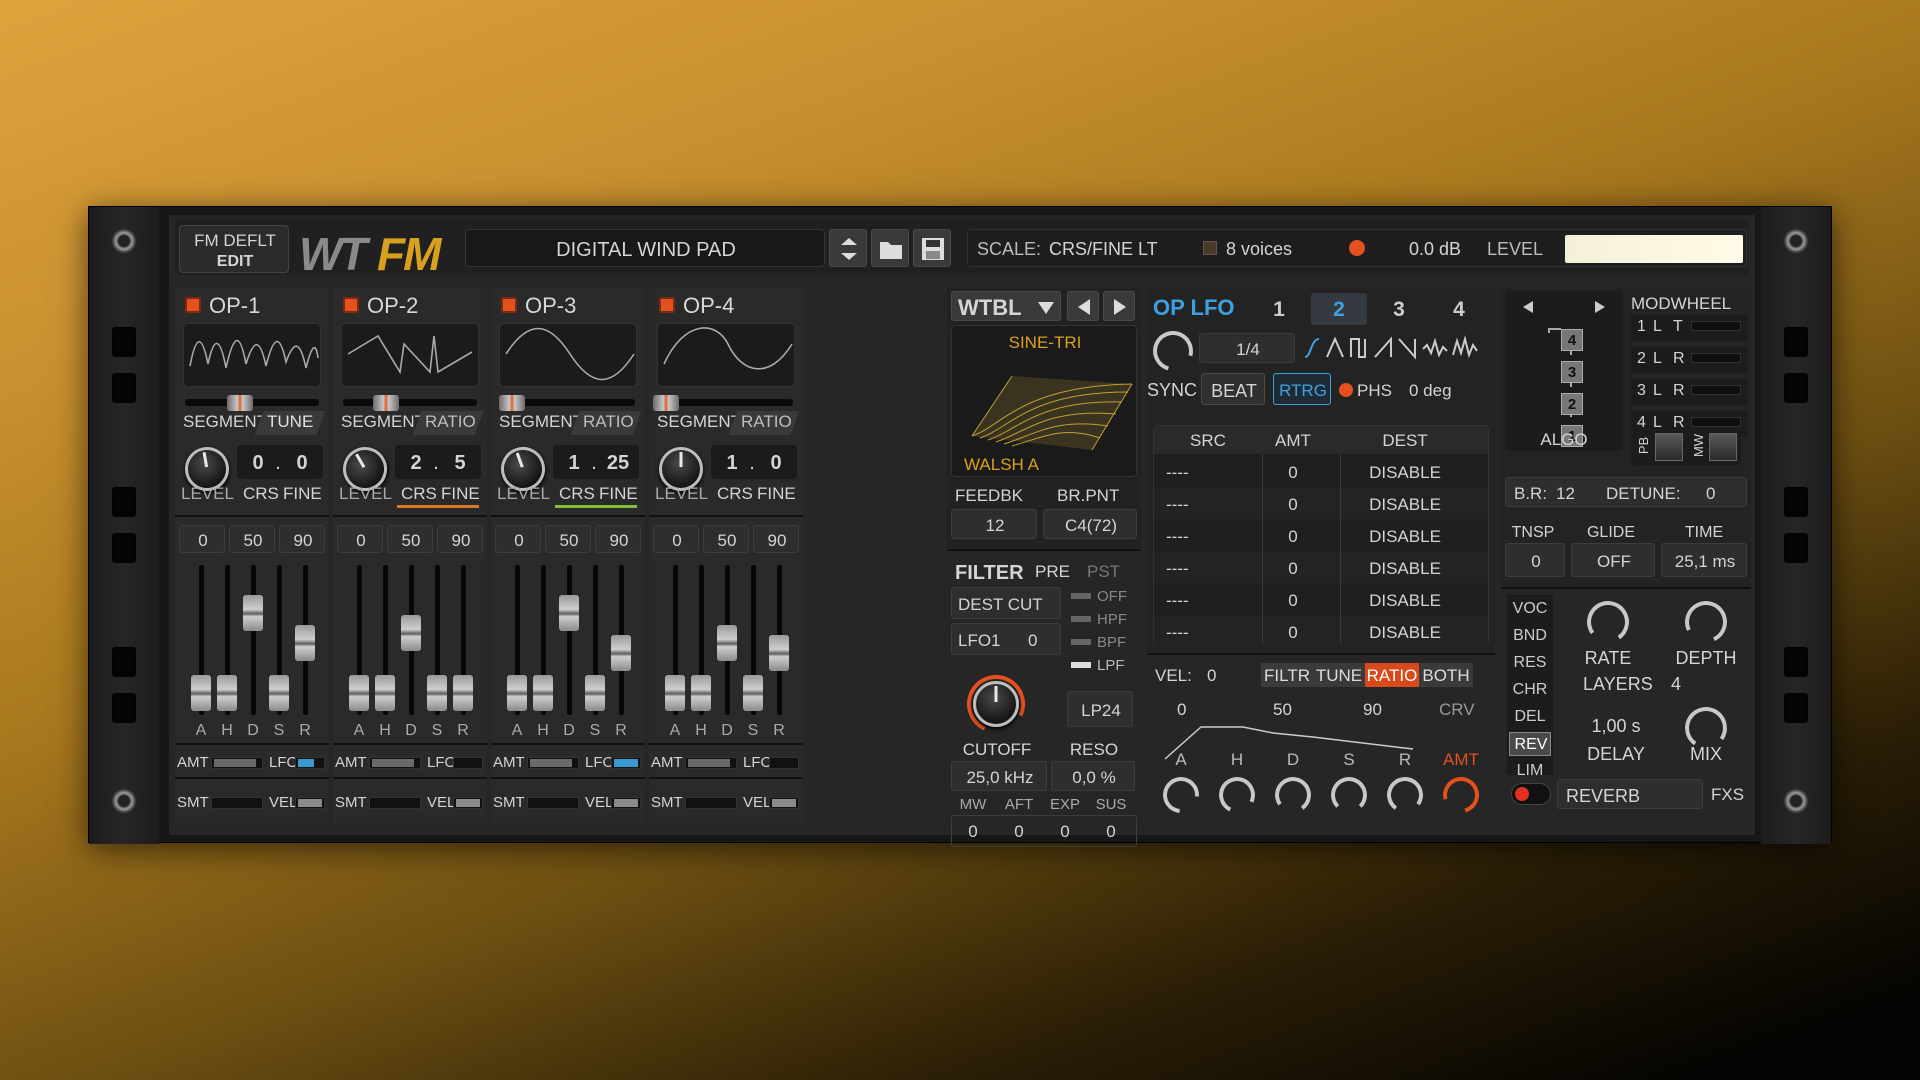 The height and width of the screenshot is (1080, 1920). Describe the element at coordinates (1457, 709) in the screenshot. I see `crv-label: CRV` at that location.